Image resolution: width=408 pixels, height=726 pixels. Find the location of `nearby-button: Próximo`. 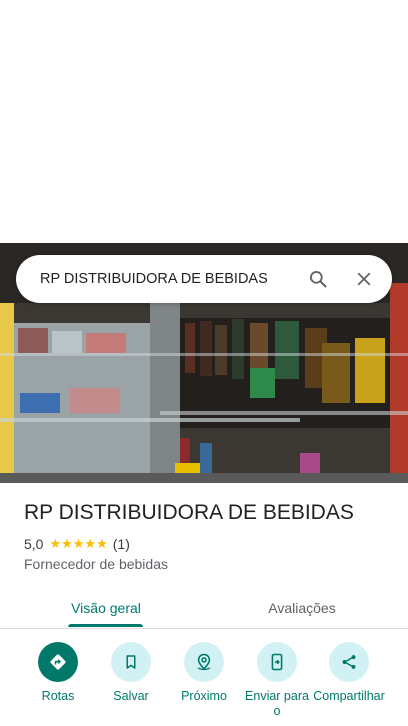

nearby-button: Próximo is located at coordinates (204, 673).